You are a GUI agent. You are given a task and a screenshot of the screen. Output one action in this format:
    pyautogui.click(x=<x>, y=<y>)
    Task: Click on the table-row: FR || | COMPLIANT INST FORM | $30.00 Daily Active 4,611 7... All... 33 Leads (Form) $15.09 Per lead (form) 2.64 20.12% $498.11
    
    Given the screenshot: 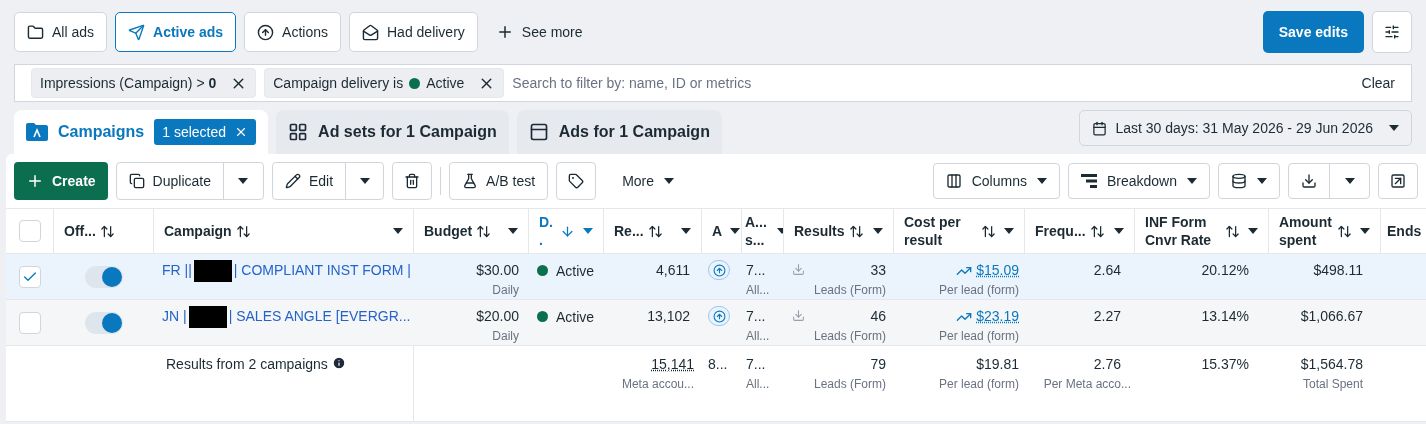 What is the action you would take?
    pyautogui.click(x=716, y=277)
    